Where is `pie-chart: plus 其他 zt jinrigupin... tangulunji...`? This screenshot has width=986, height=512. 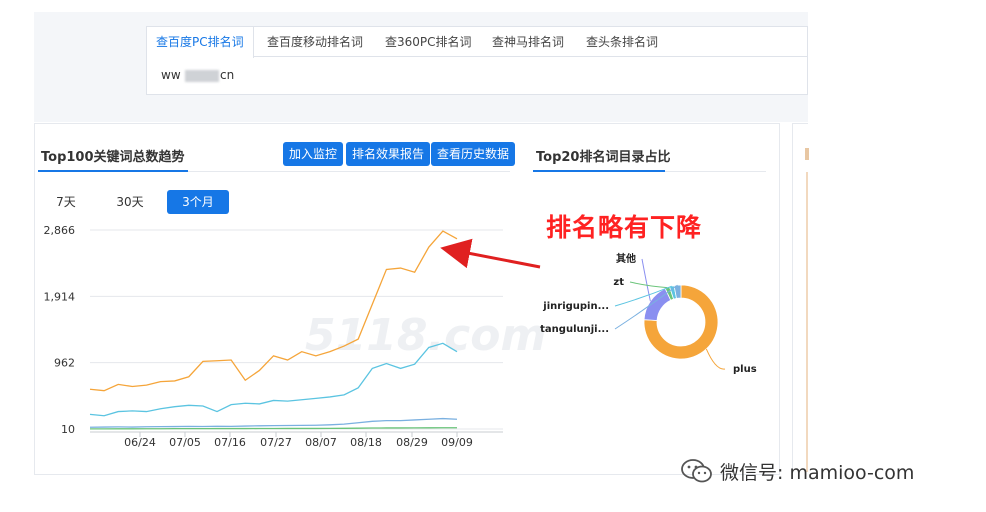 pie-chart: plus 其他 zt jinrigupin... tangulunji... is located at coordinates (648, 313).